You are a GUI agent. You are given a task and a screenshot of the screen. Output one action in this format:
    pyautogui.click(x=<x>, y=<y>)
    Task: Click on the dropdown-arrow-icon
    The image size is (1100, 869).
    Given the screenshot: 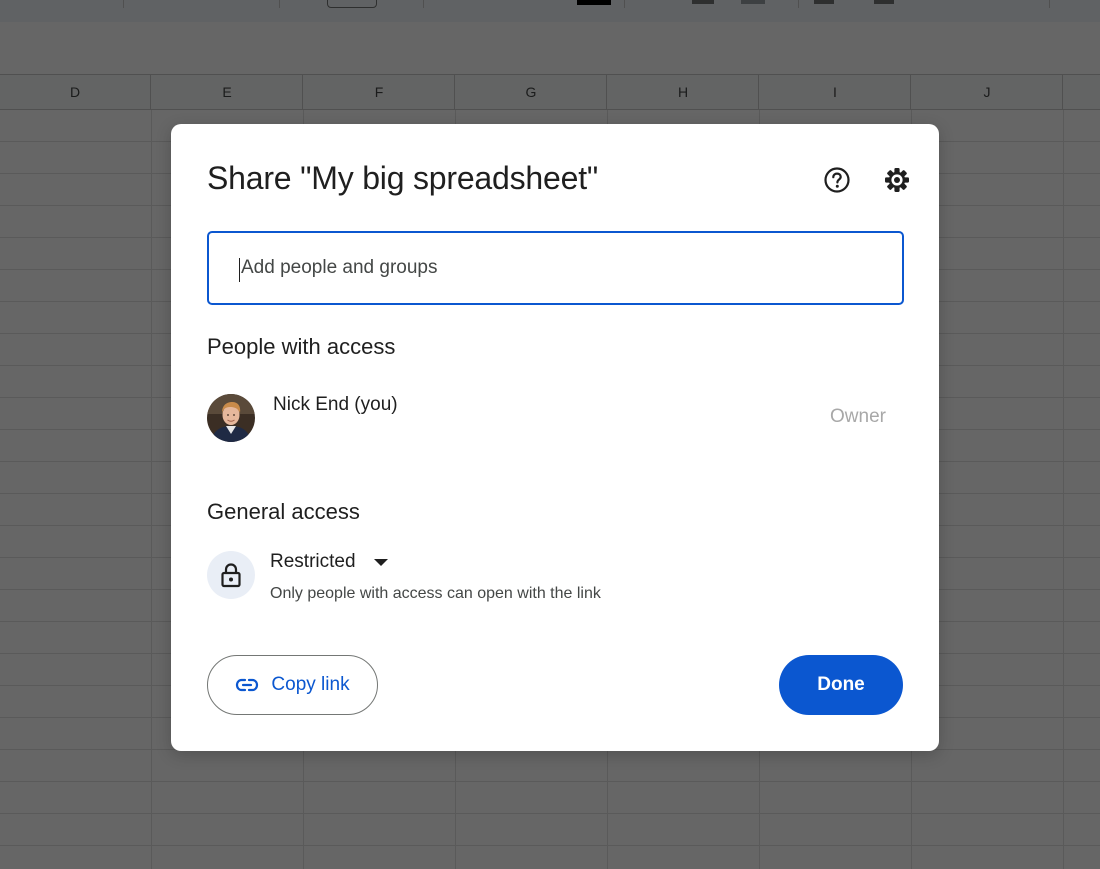 What is the action you would take?
    pyautogui.click(x=380, y=562)
    